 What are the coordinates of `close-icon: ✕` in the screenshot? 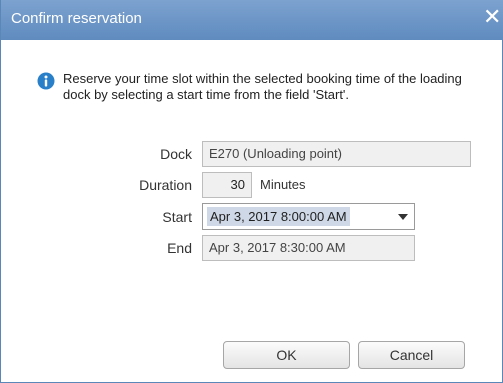 It's located at (492, 18).